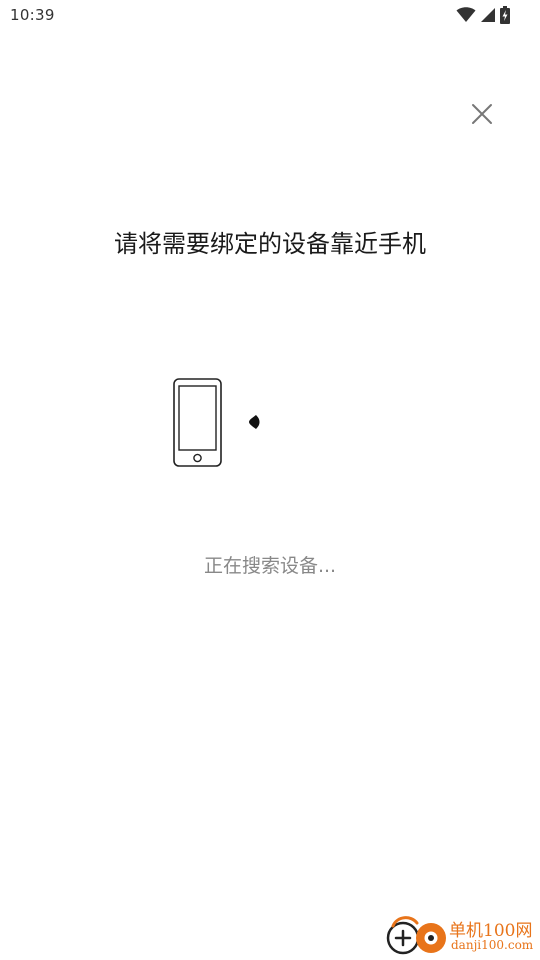 The height and width of the screenshot is (960, 540). I want to click on signal-wave-icon, so click(254, 422).